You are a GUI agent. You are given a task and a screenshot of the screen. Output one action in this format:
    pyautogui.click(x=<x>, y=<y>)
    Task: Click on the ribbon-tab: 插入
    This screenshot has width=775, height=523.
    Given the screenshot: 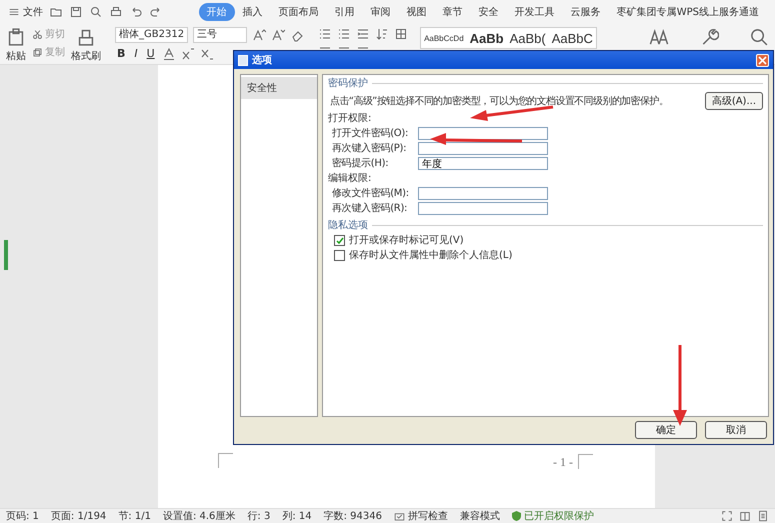 What is the action you would take?
    pyautogui.click(x=252, y=12)
    